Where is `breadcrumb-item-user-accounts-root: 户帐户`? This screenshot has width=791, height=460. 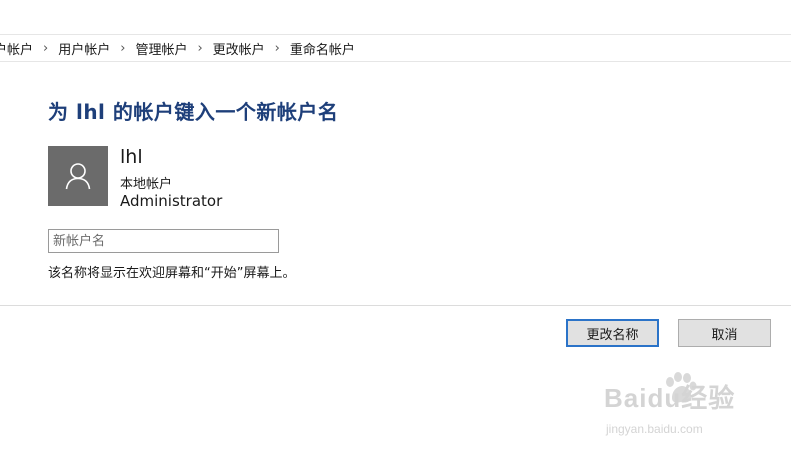 breadcrumb-item-user-accounts-root: 户帐户 is located at coordinates (16, 48).